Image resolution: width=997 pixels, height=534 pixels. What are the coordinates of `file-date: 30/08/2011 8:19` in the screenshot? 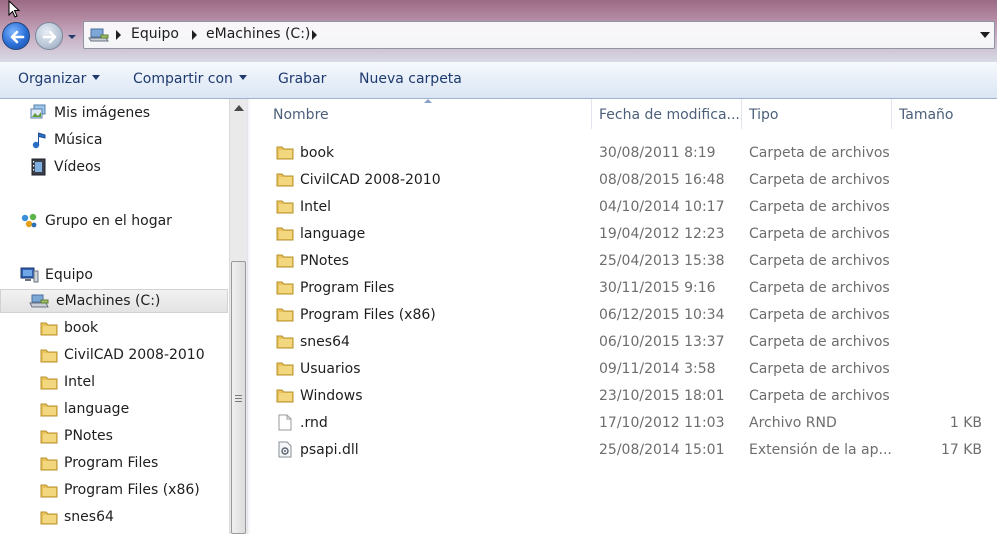 It's located at (657, 153).